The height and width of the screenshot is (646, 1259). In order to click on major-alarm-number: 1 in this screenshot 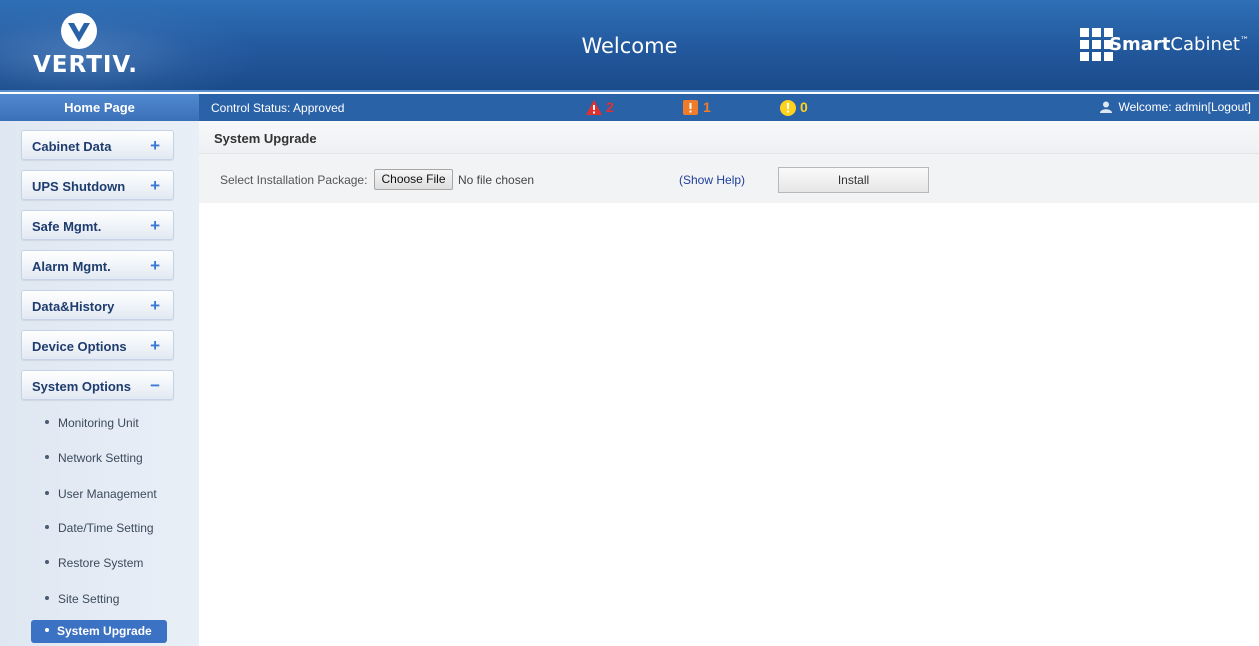, I will do `click(707, 107)`.